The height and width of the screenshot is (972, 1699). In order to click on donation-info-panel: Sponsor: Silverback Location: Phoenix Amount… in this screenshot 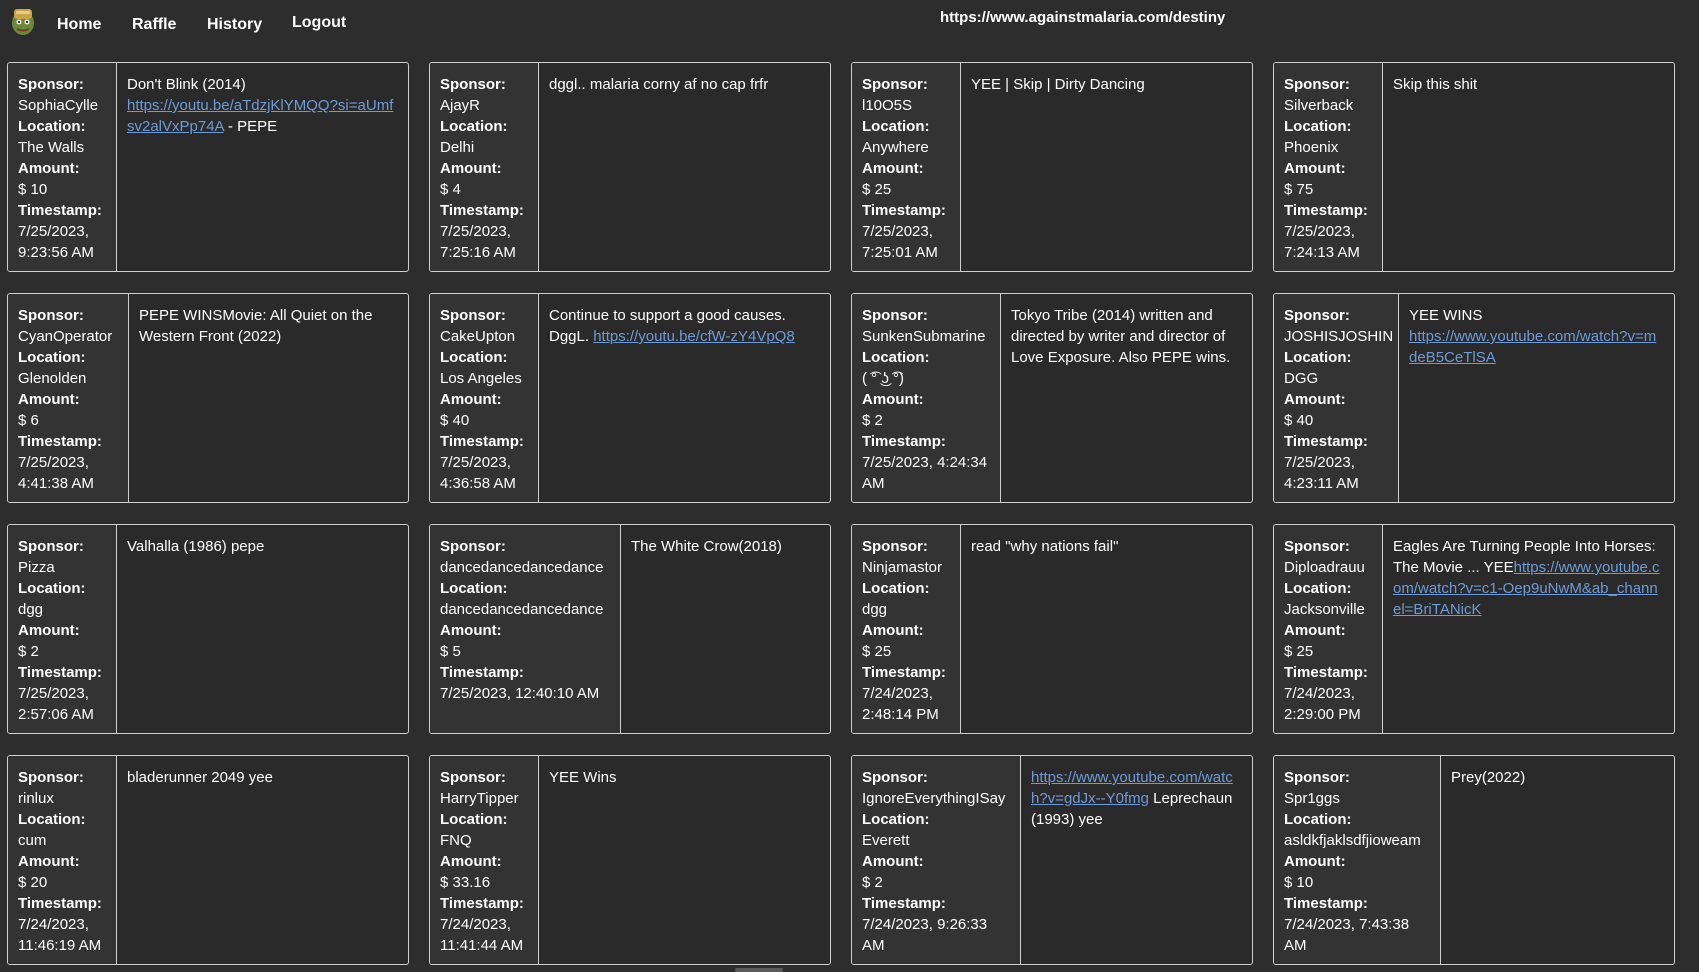, I will do `click(1328, 167)`.